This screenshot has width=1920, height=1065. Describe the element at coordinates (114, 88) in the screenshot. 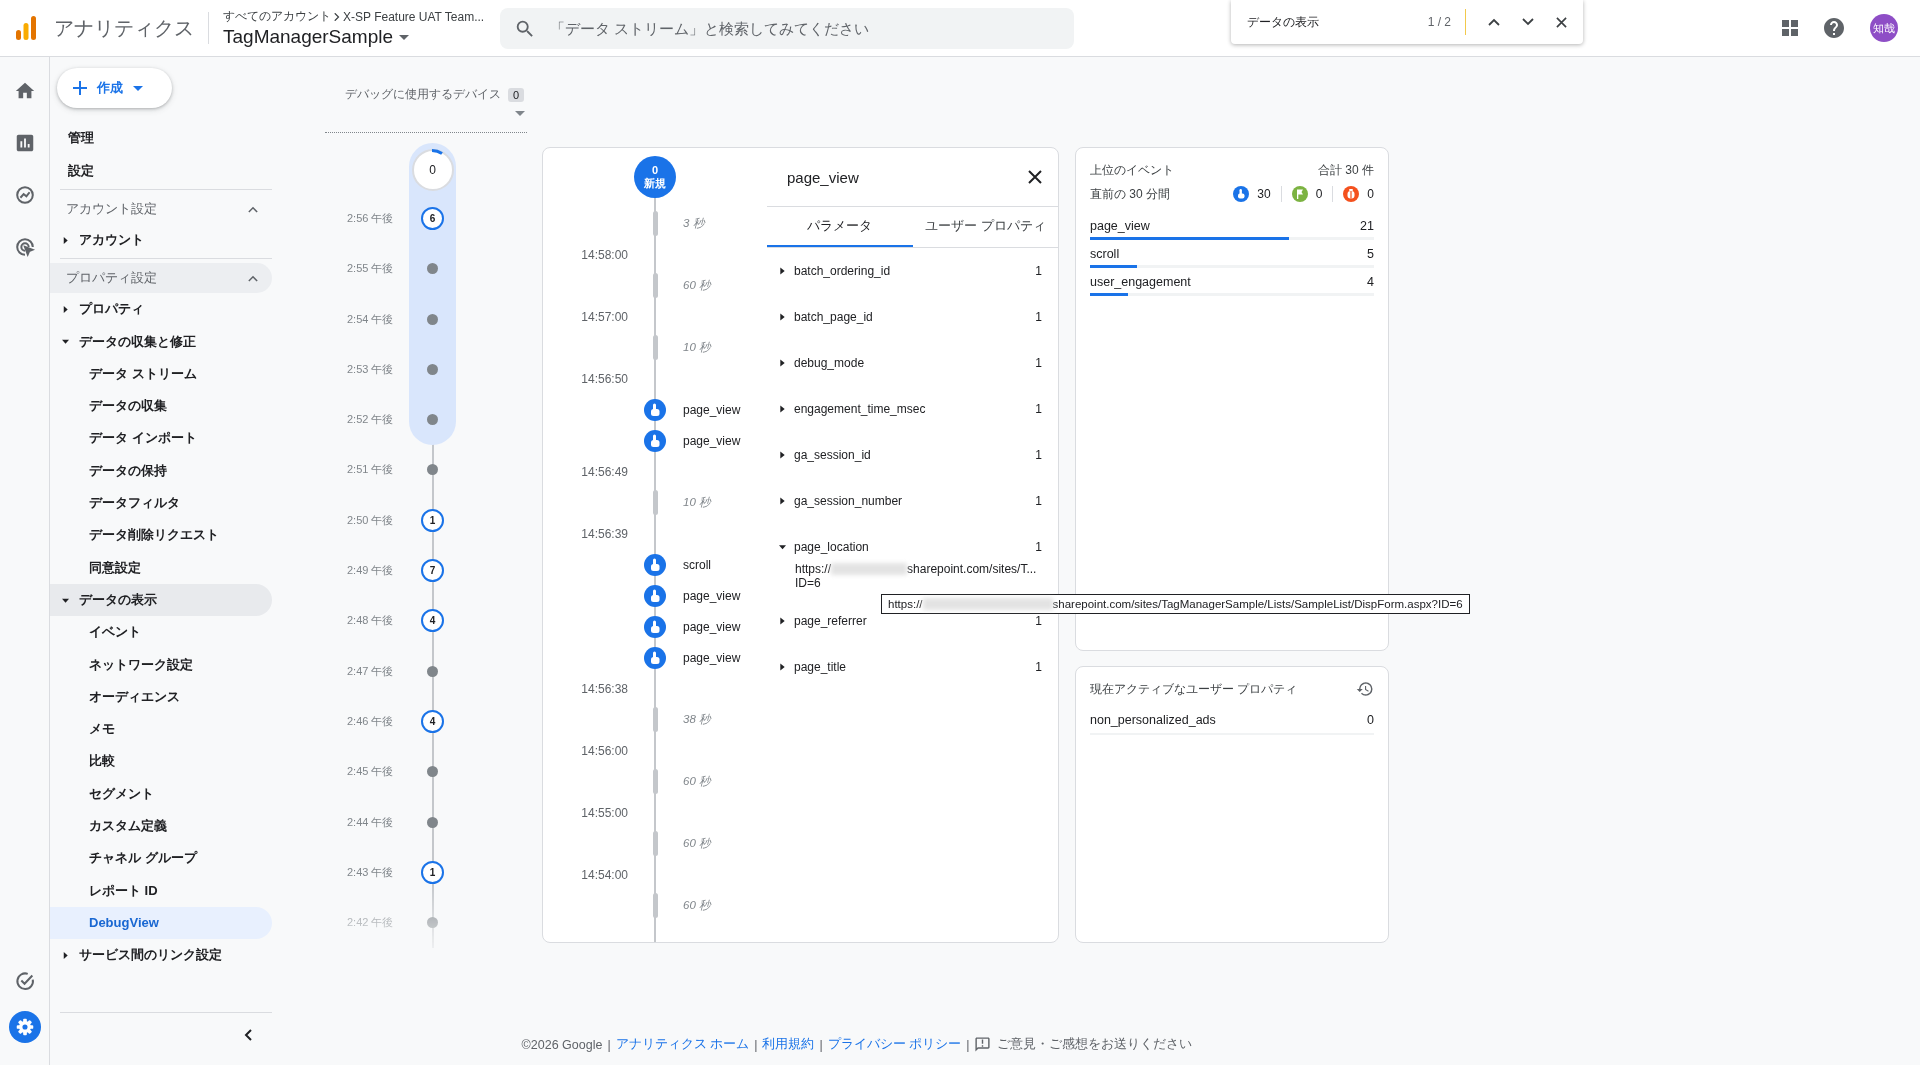

I see `create-button: 作成` at that location.